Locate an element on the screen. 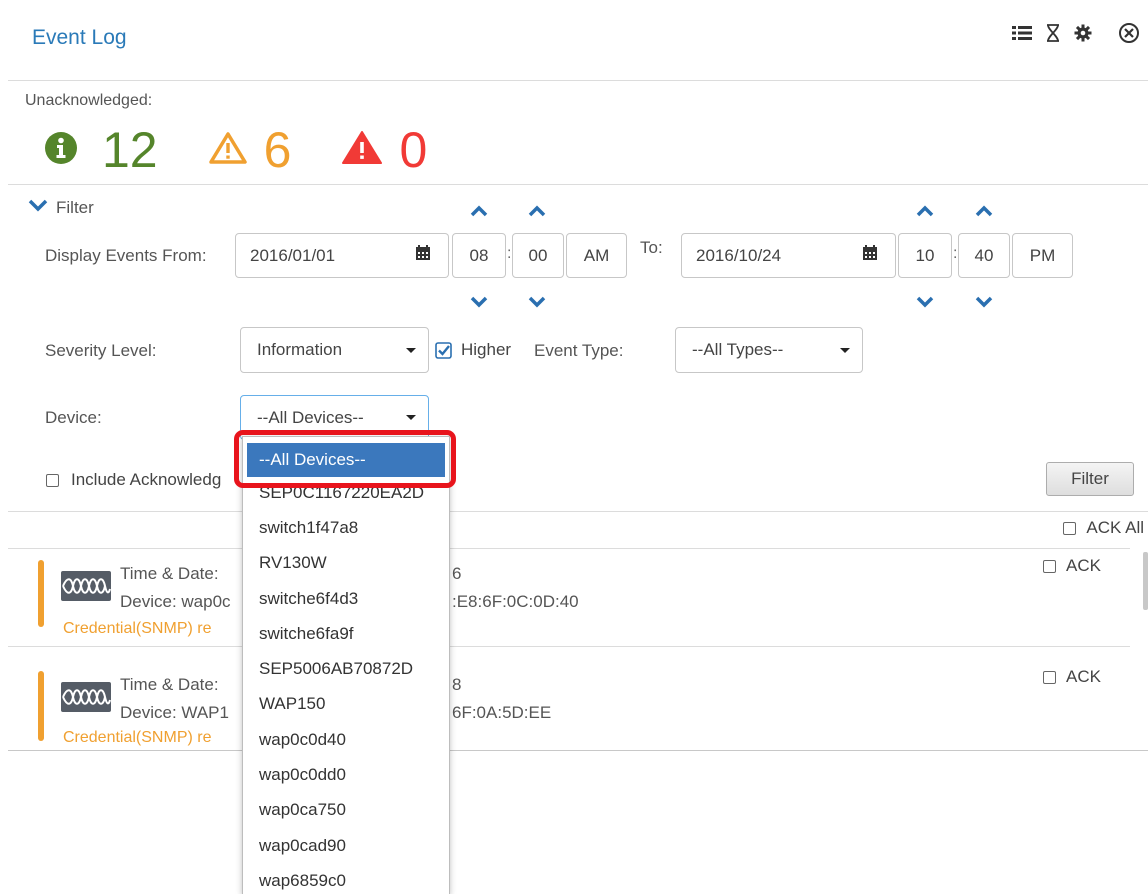 Image resolution: width=1148 pixels, height=894 pixels. critical-count-group: 0 is located at coordinates (383, 150).